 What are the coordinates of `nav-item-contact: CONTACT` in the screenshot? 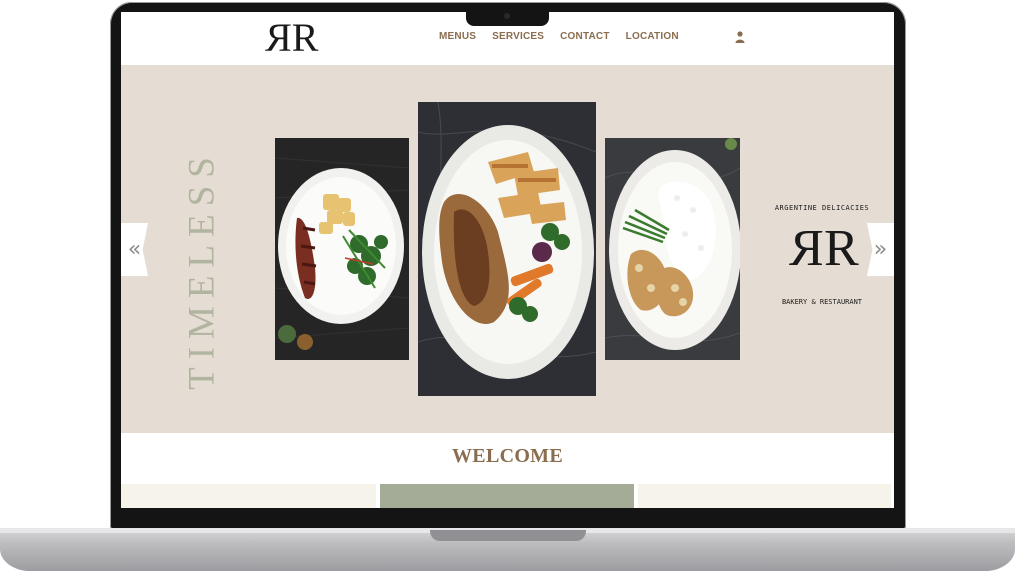 It's located at (585, 36).